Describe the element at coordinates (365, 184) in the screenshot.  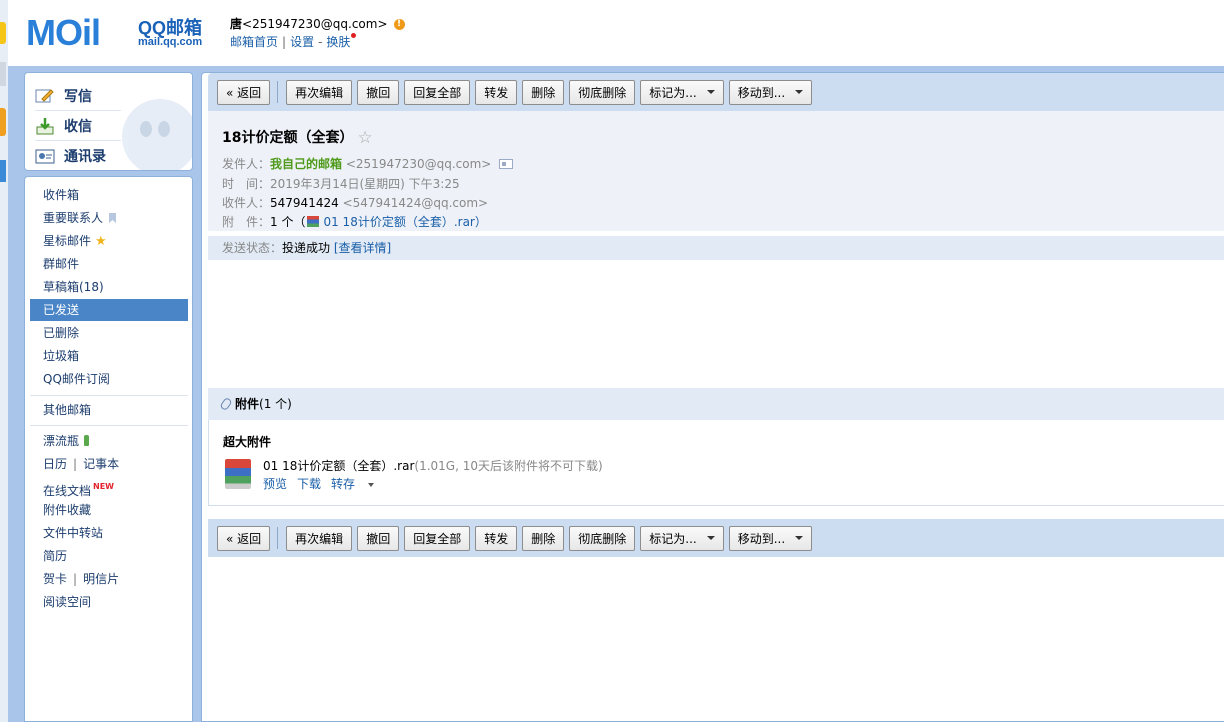
I see `time-value: 2019年3月14日(星期四) 下午3:25` at that location.